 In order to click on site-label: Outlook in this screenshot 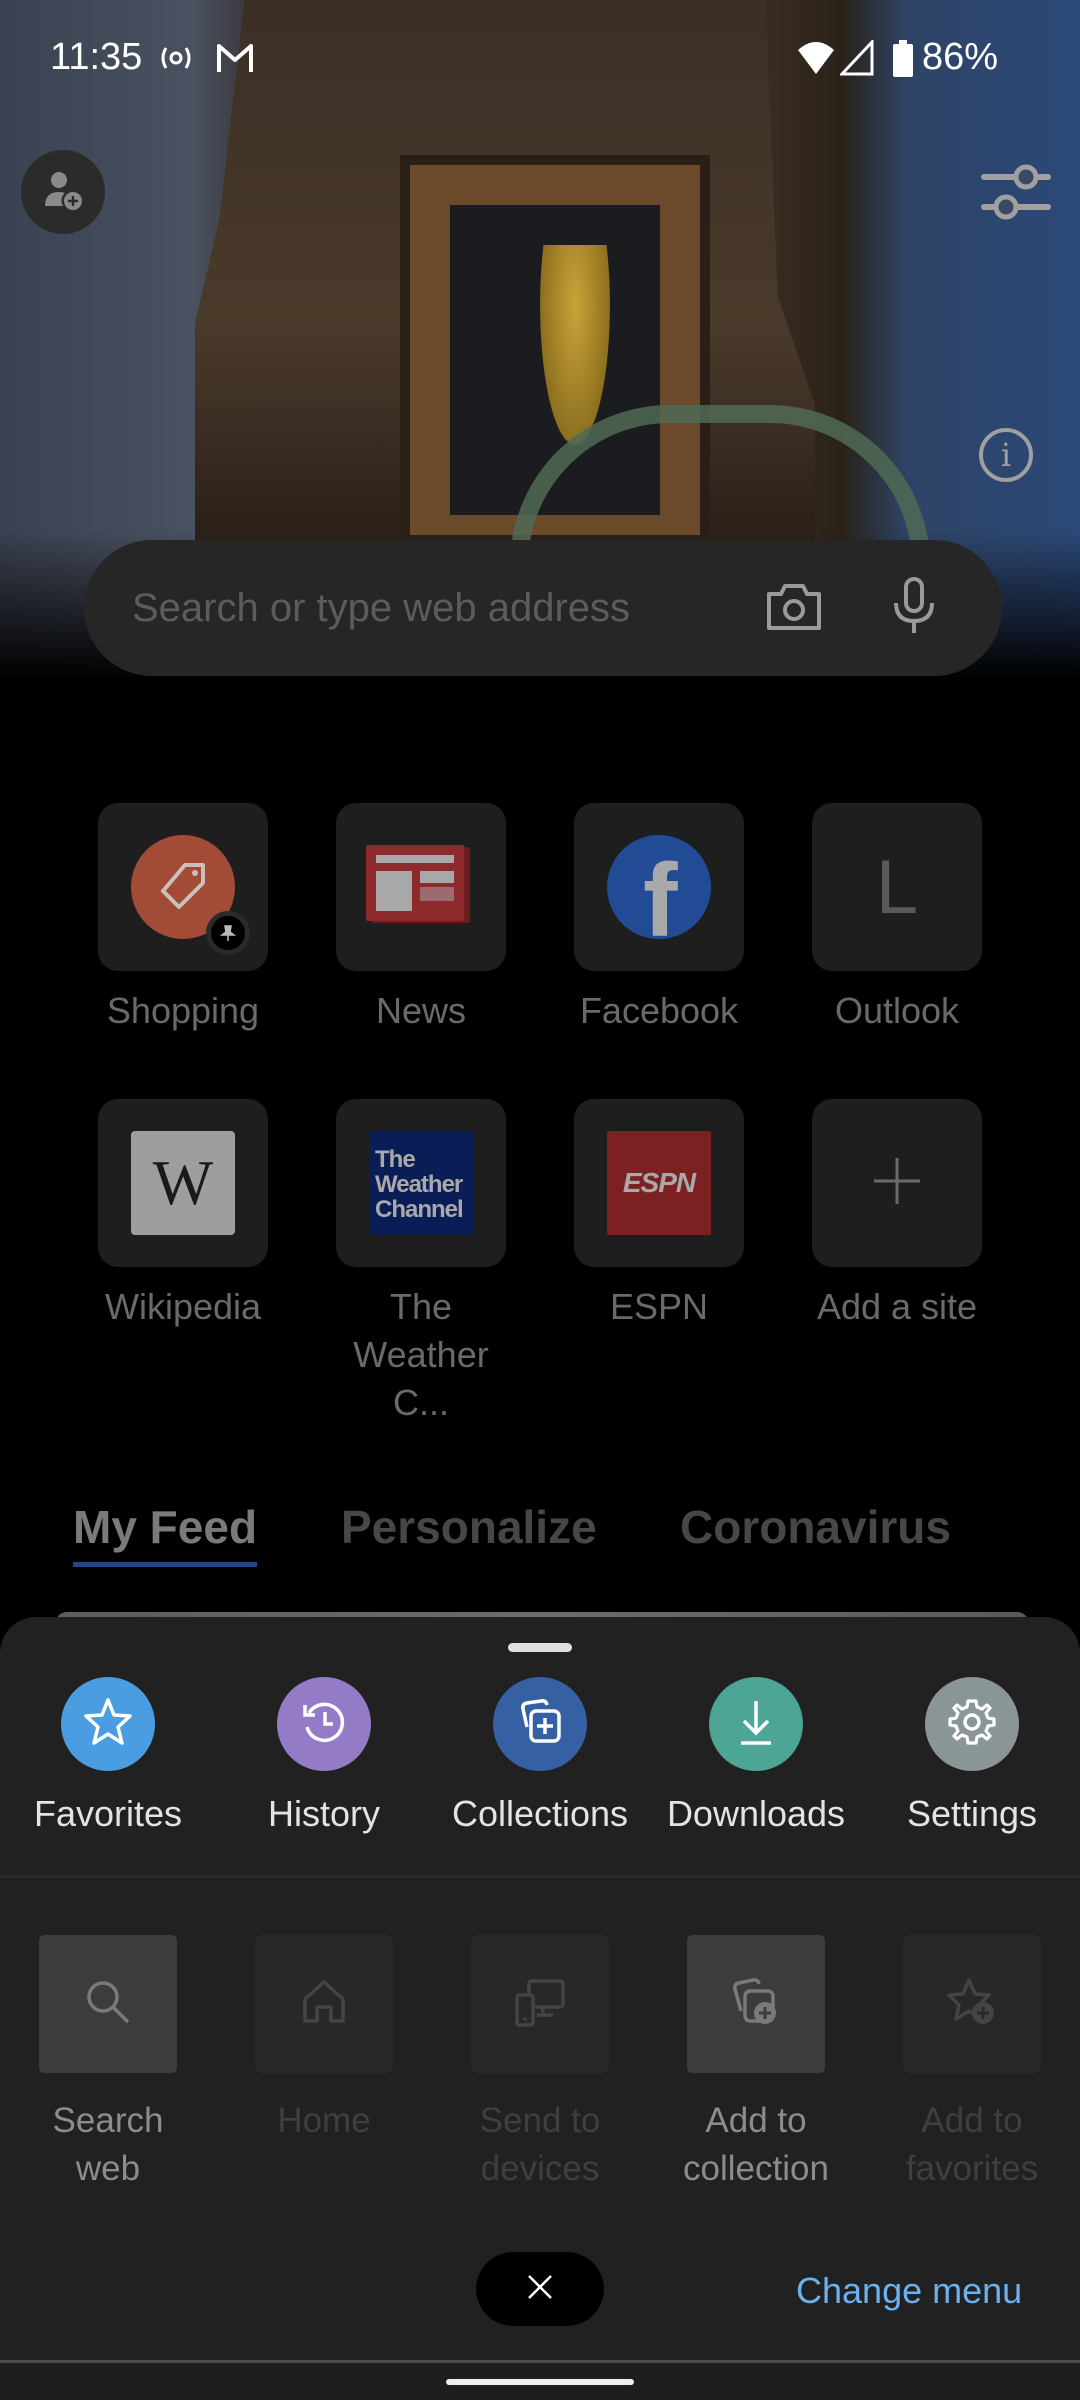, I will do `click(897, 1010)`.